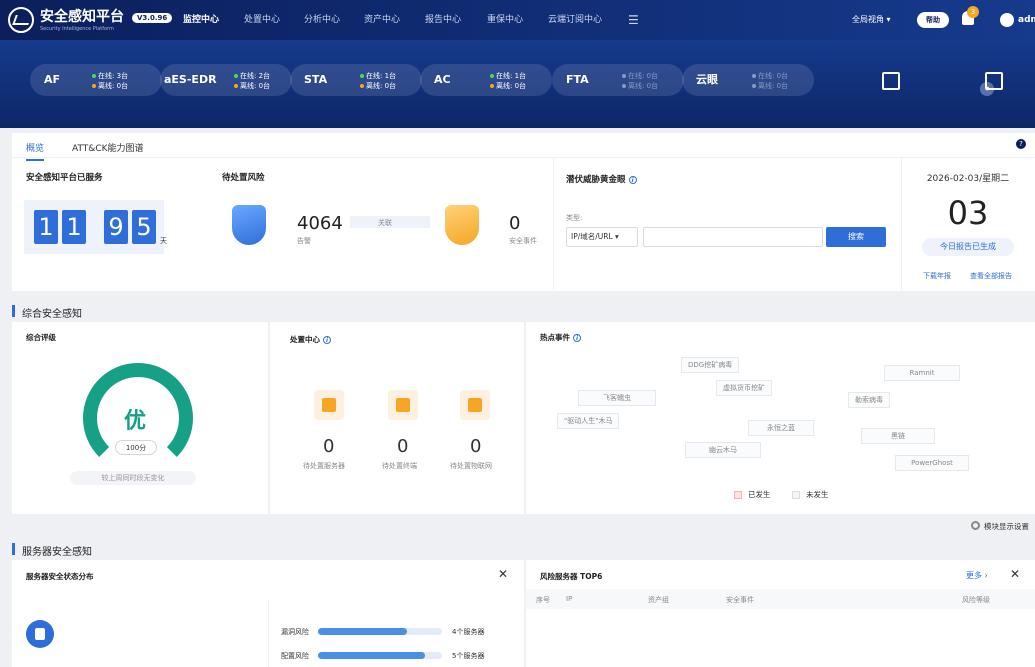 This screenshot has height=667, width=1035. What do you see at coordinates (922, 373) in the screenshot?
I see `hot-tag: Ramnit` at bounding box center [922, 373].